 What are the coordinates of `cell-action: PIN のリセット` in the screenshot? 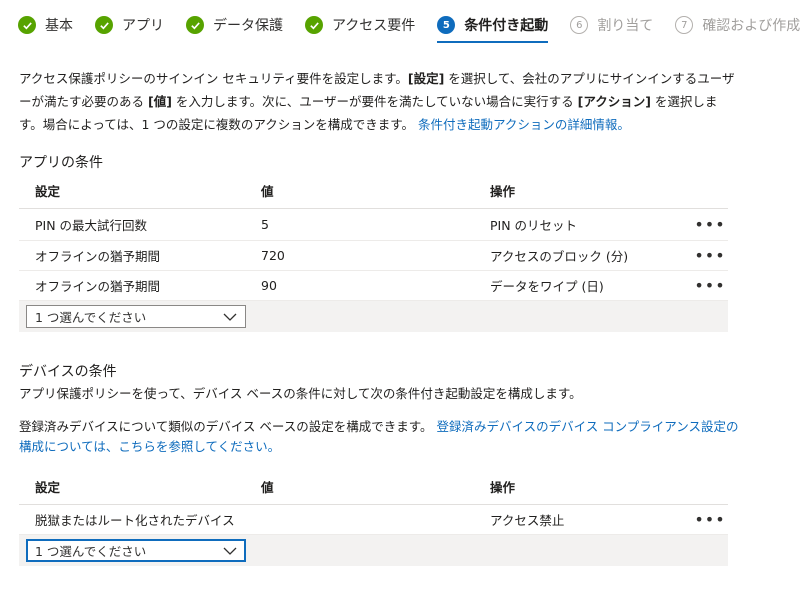 It's located at (534, 225).